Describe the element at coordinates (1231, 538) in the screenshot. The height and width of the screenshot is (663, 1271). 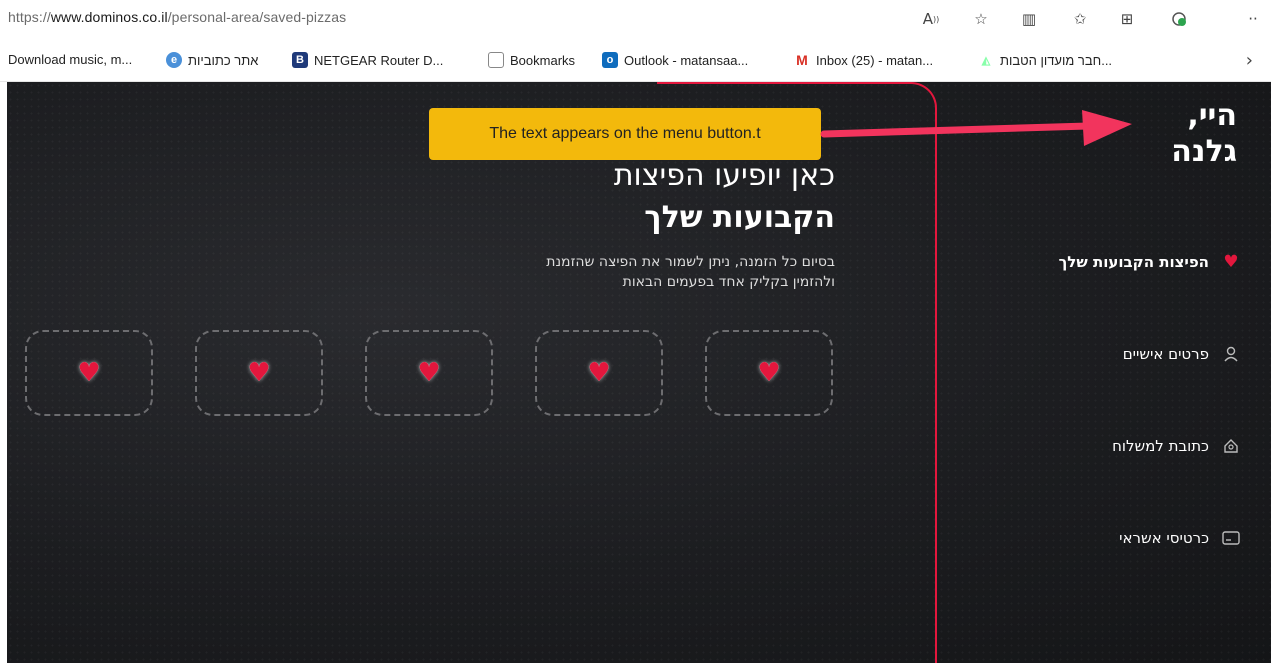
I see `card-icon` at that location.